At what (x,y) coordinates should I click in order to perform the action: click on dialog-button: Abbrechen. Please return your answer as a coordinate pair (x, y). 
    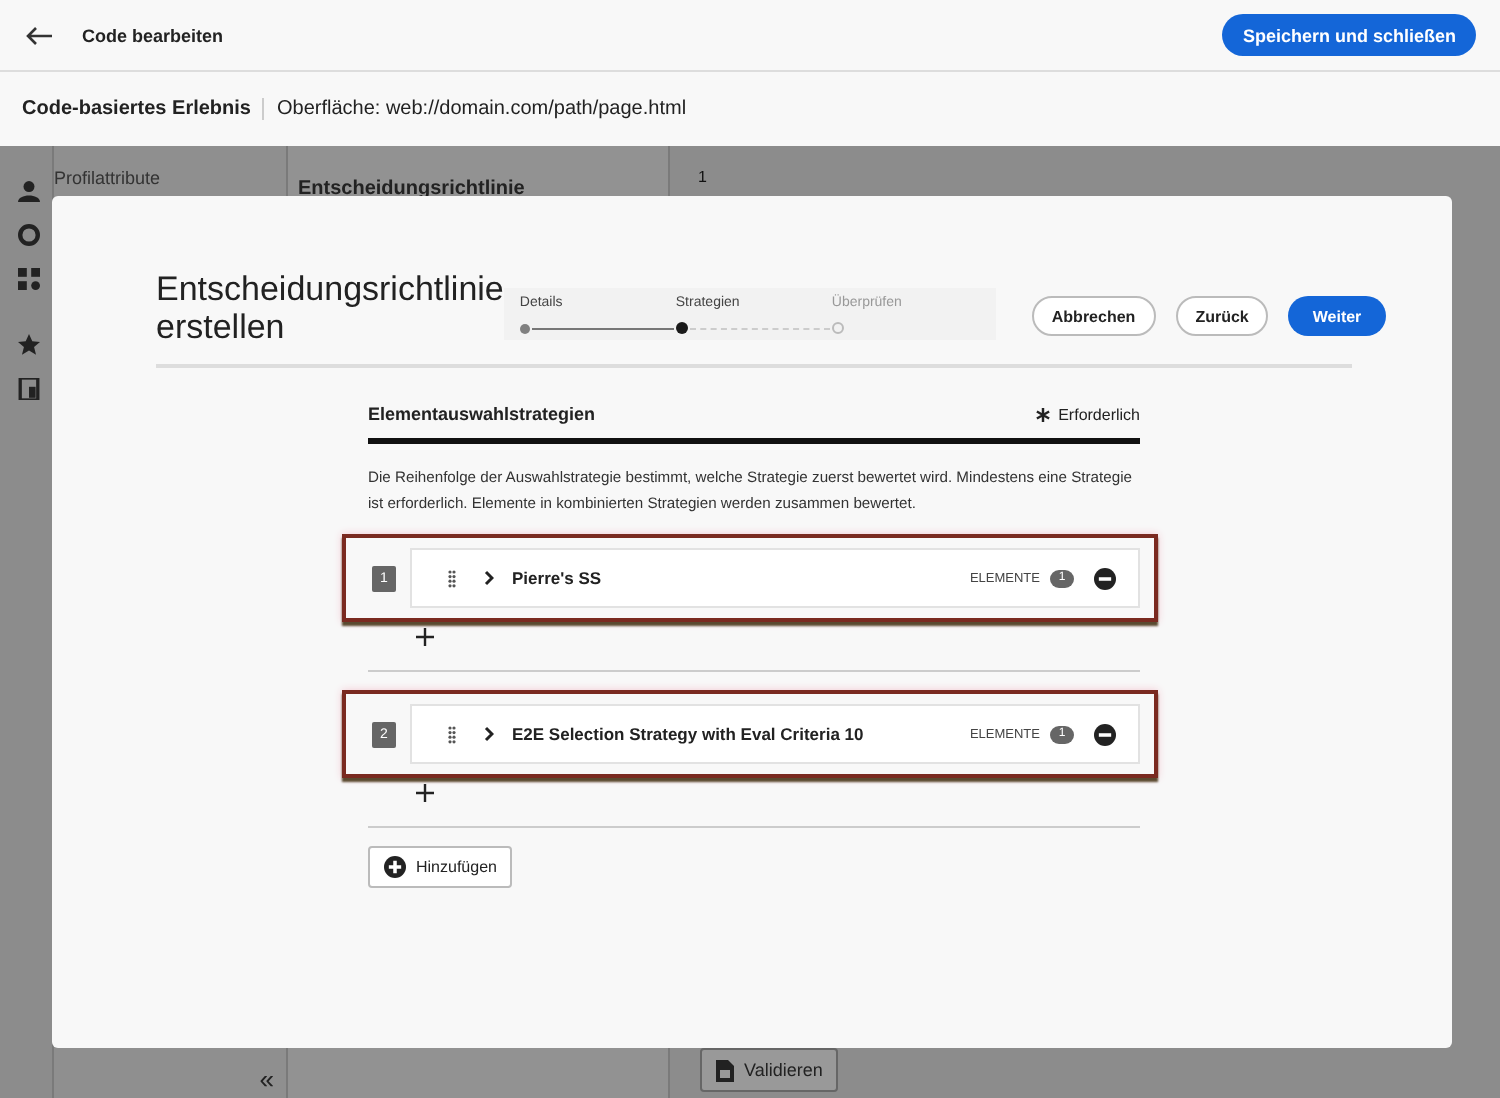
    Looking at the image, I should click on (1093, 316).